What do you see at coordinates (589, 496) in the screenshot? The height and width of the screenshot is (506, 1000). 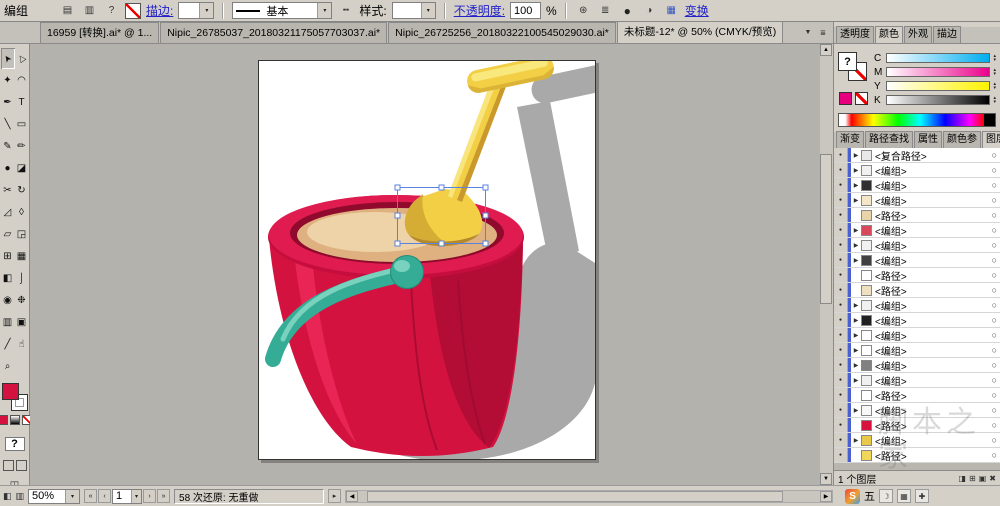 I see `horizontal-scrollbar: ◀ ▶` at bounding box center [589, 496].